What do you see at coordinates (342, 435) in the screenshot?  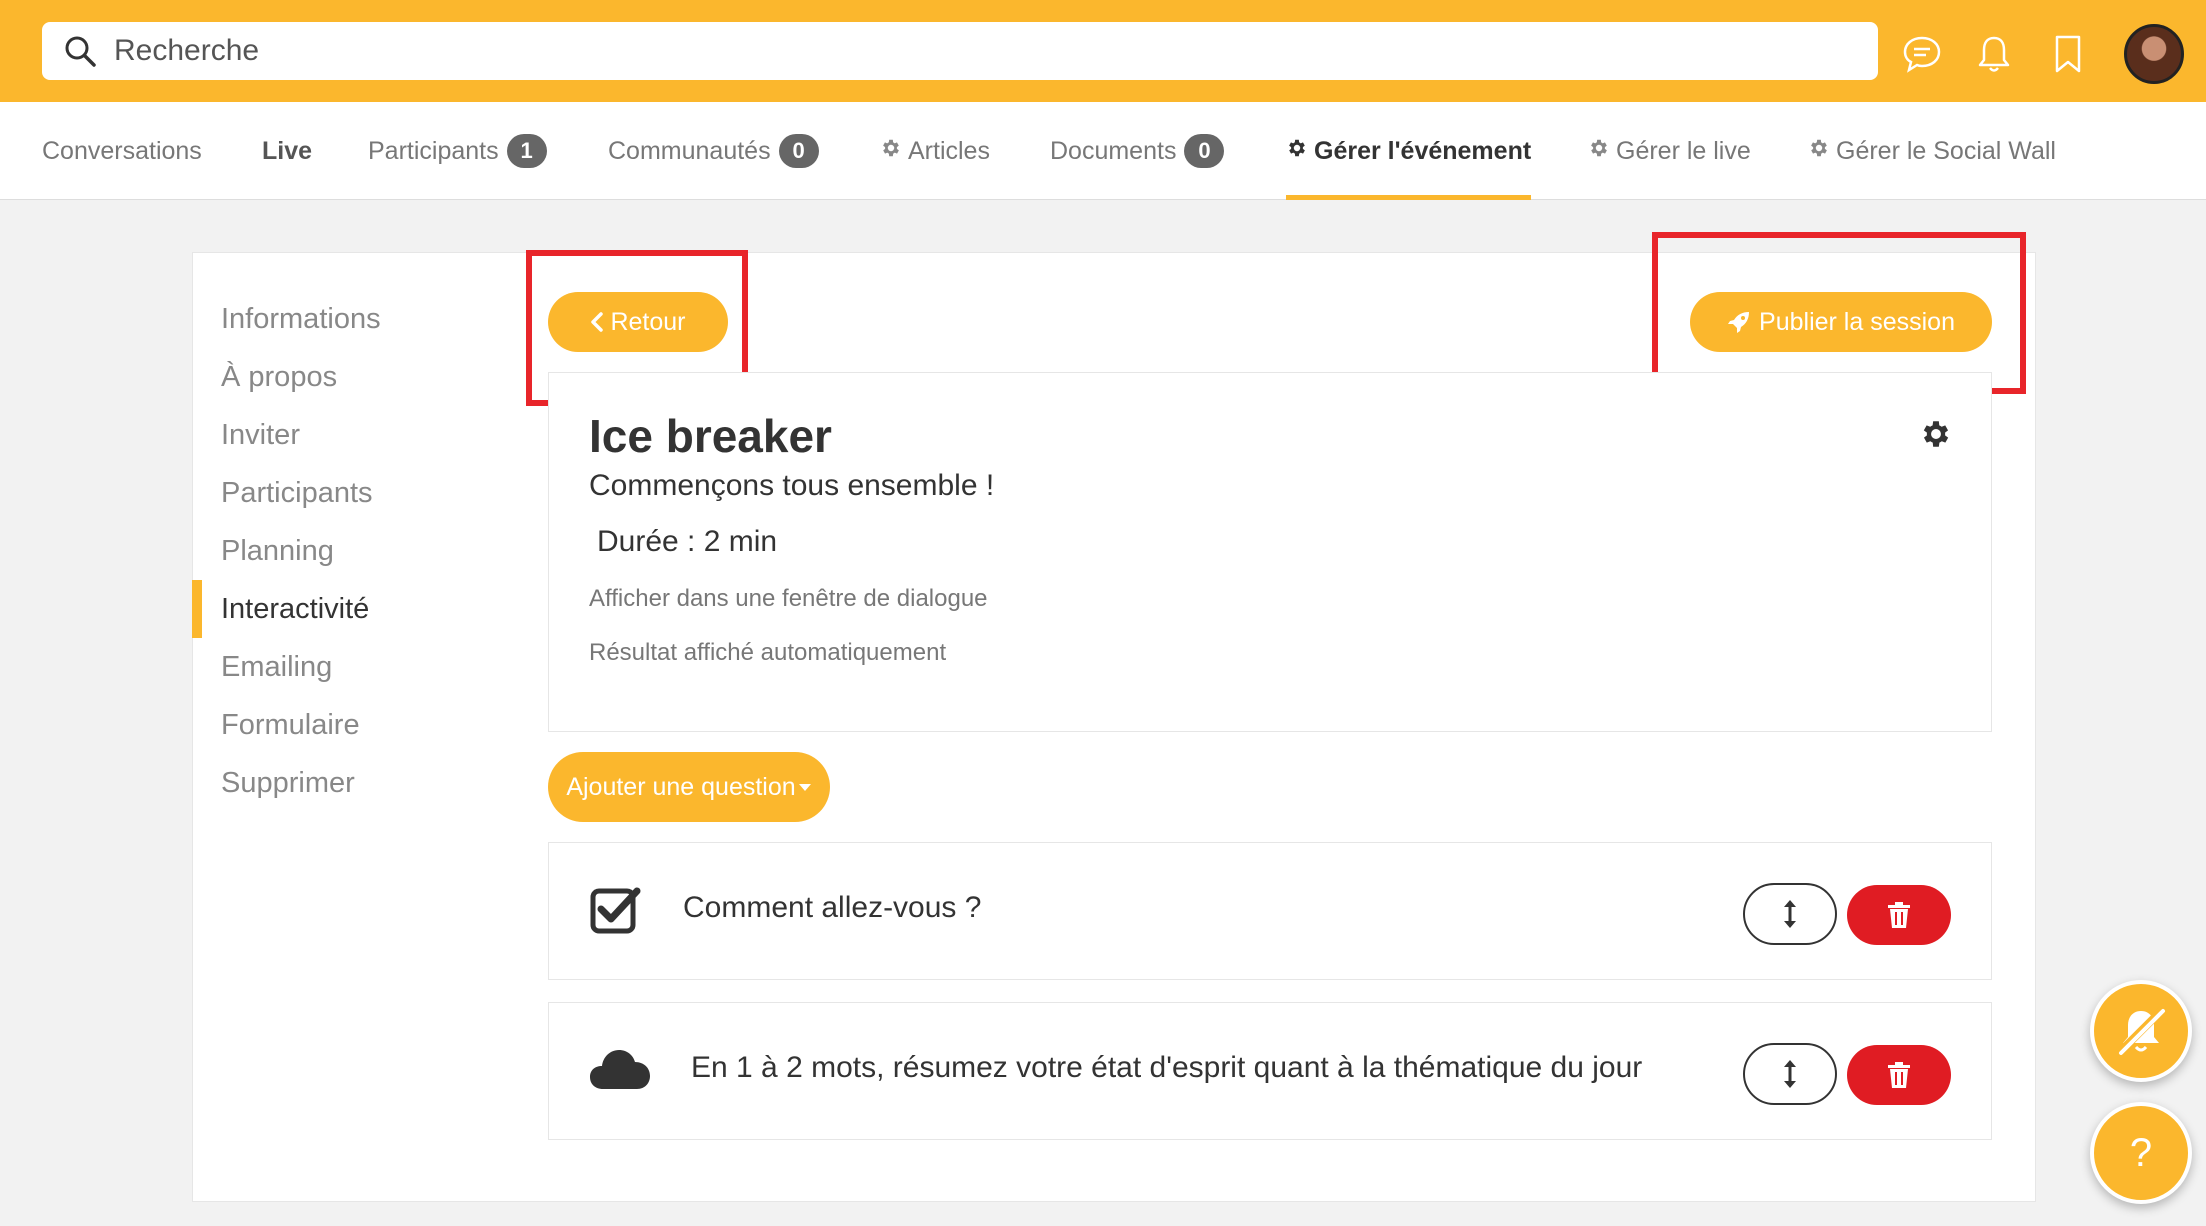 I see `sidebar-item-inviter: Inviter` at bounding box center [342, 435].